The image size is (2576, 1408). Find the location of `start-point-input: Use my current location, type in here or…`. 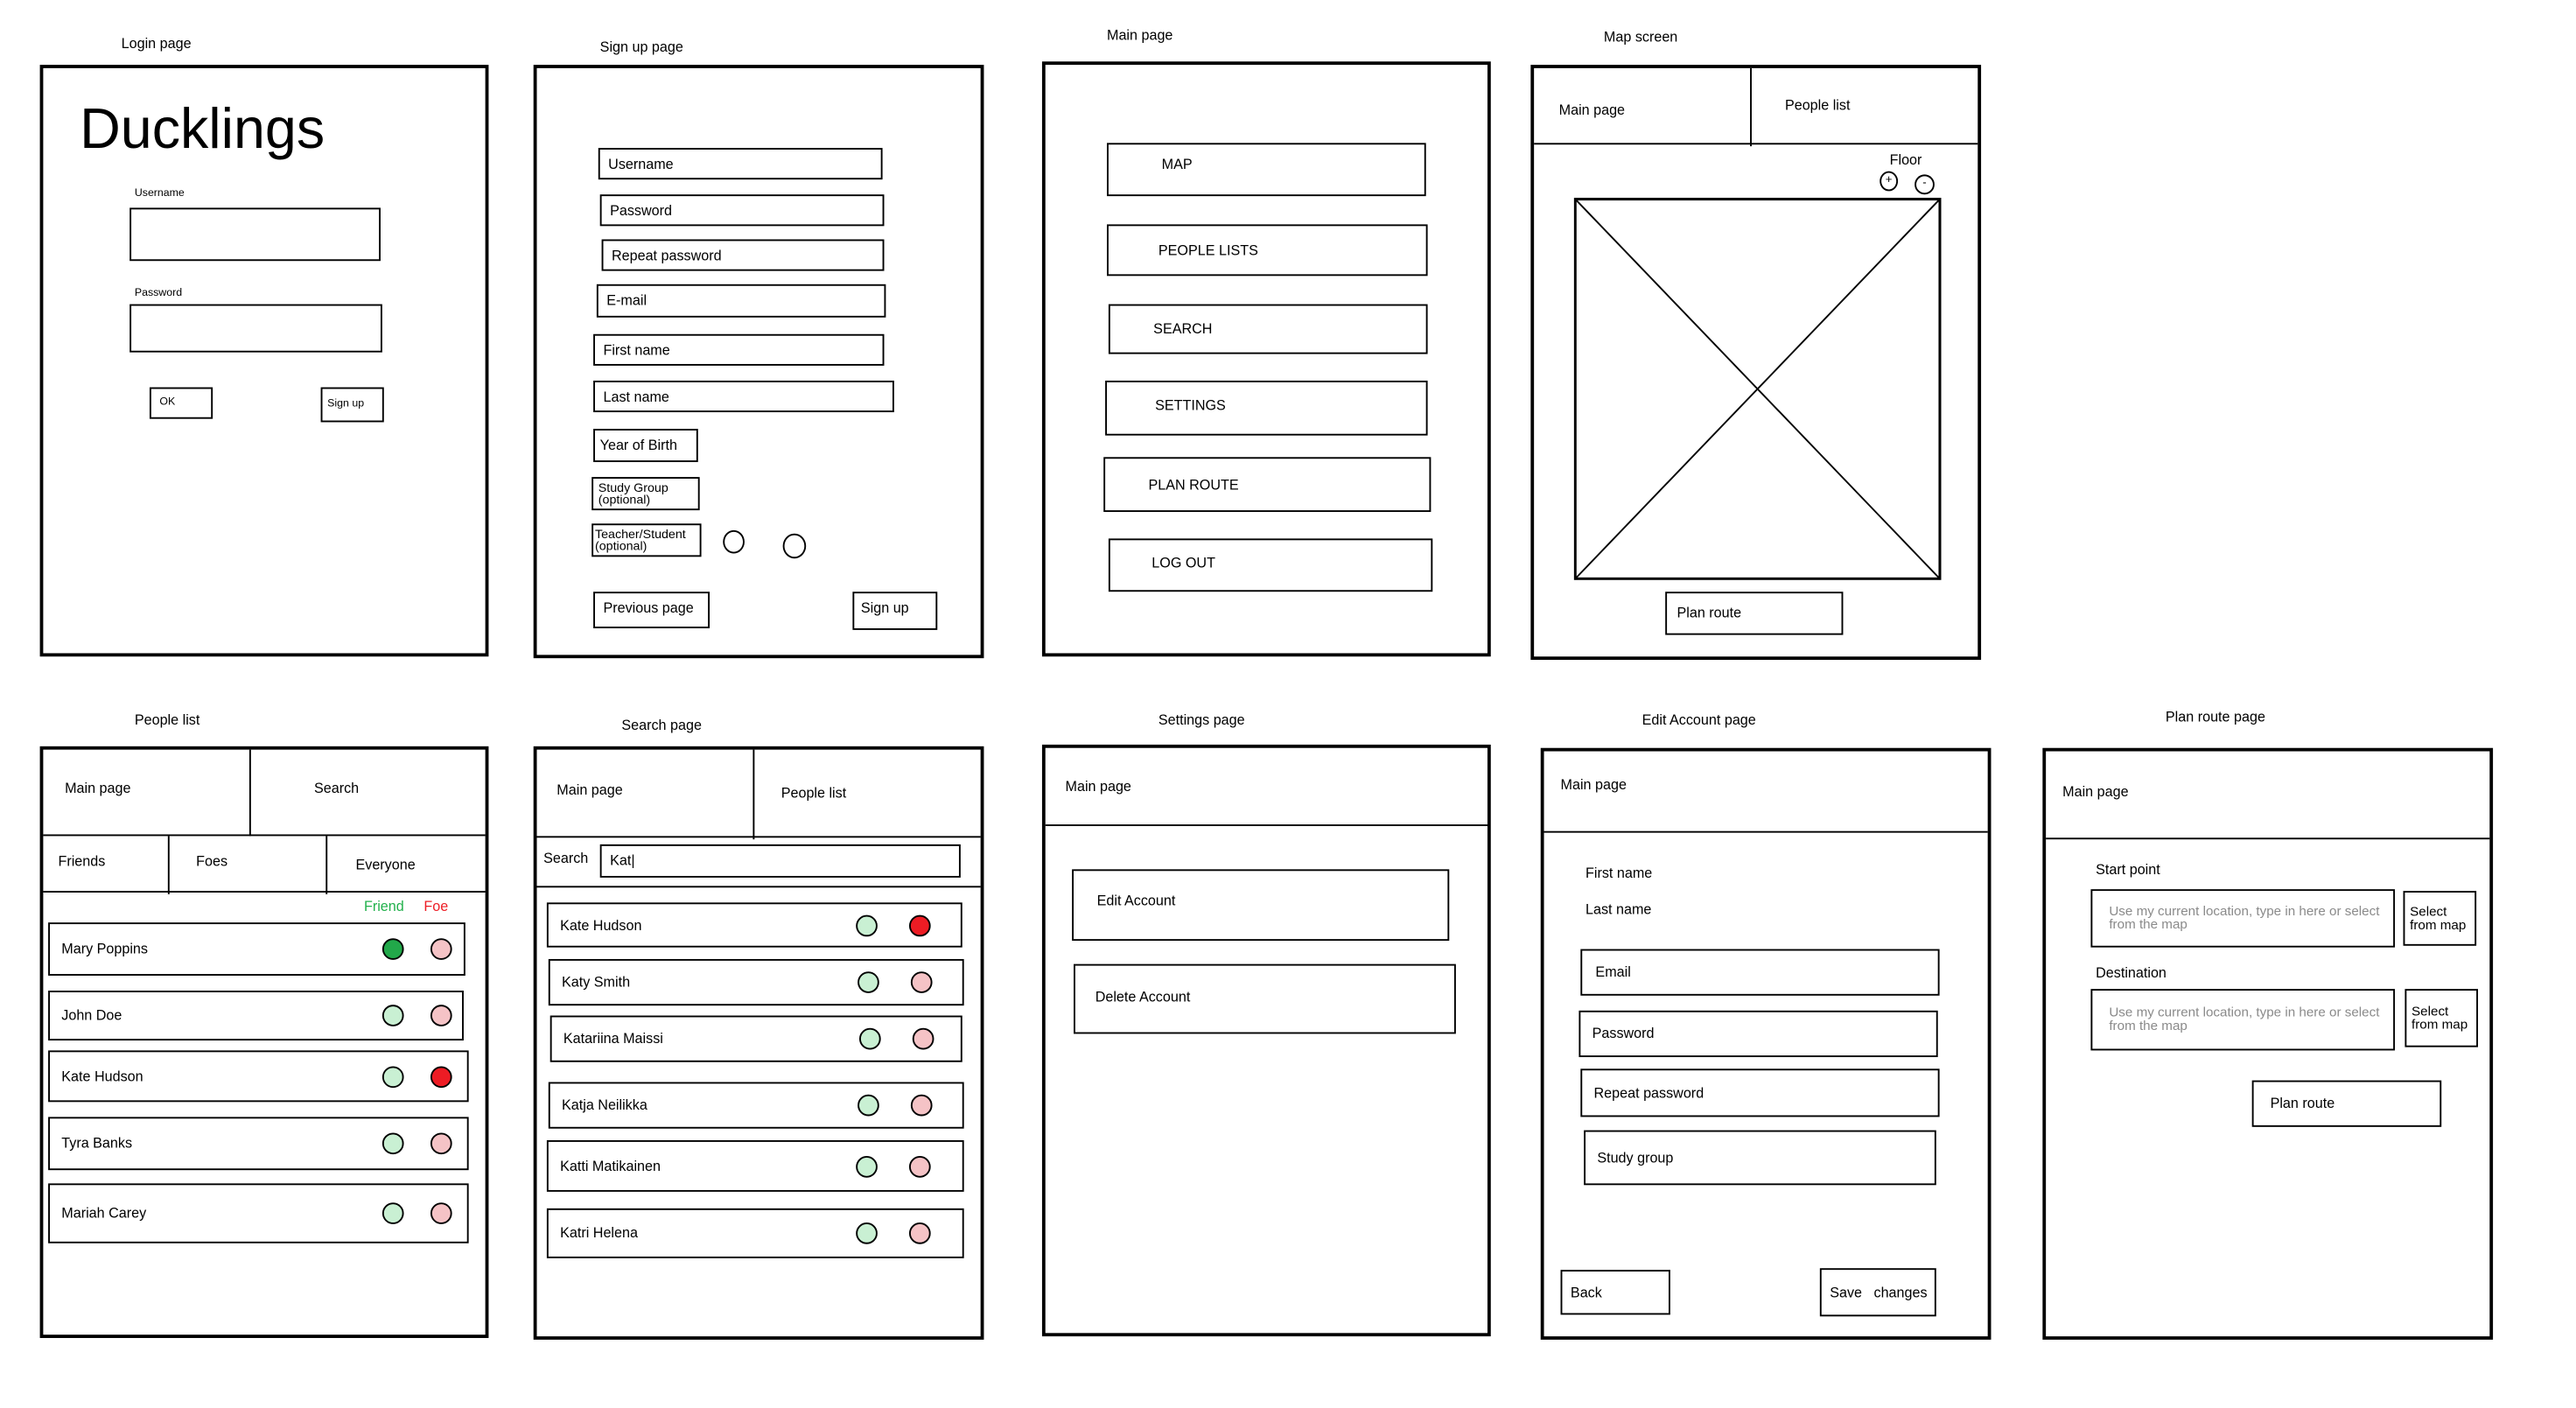

start-point-input: Use my current location, type in here or… is located at coordinates (2243, 918).